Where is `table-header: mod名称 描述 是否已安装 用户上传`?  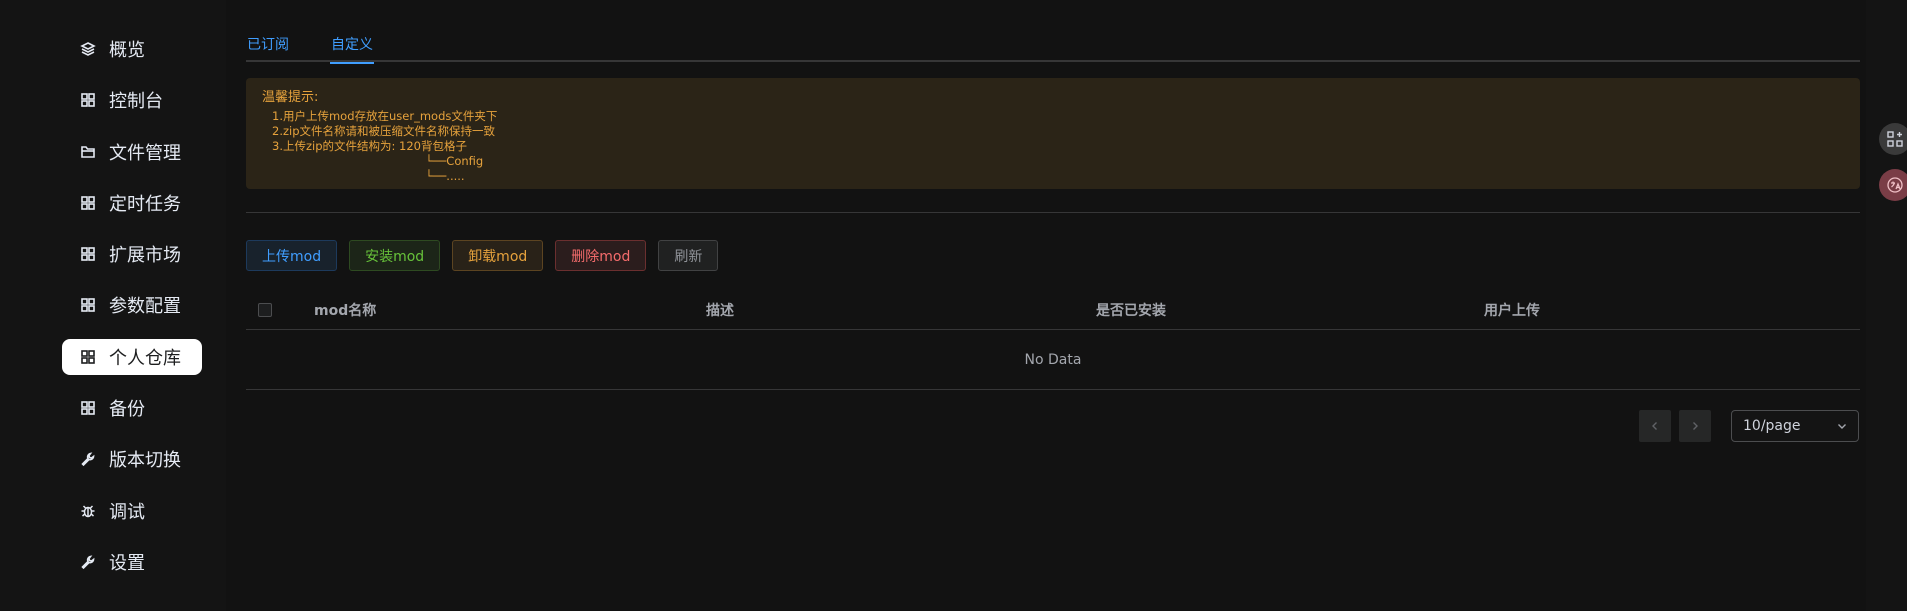
table-header: mod名称 描述 是否已安装 用户上传 is located at coordinates (1053, 310).